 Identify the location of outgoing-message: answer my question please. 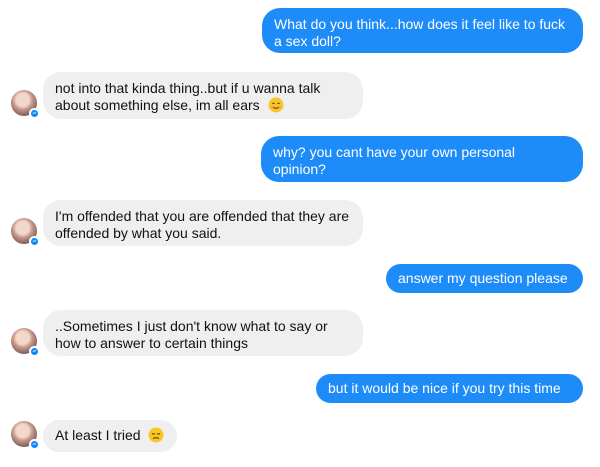
(484, 278).